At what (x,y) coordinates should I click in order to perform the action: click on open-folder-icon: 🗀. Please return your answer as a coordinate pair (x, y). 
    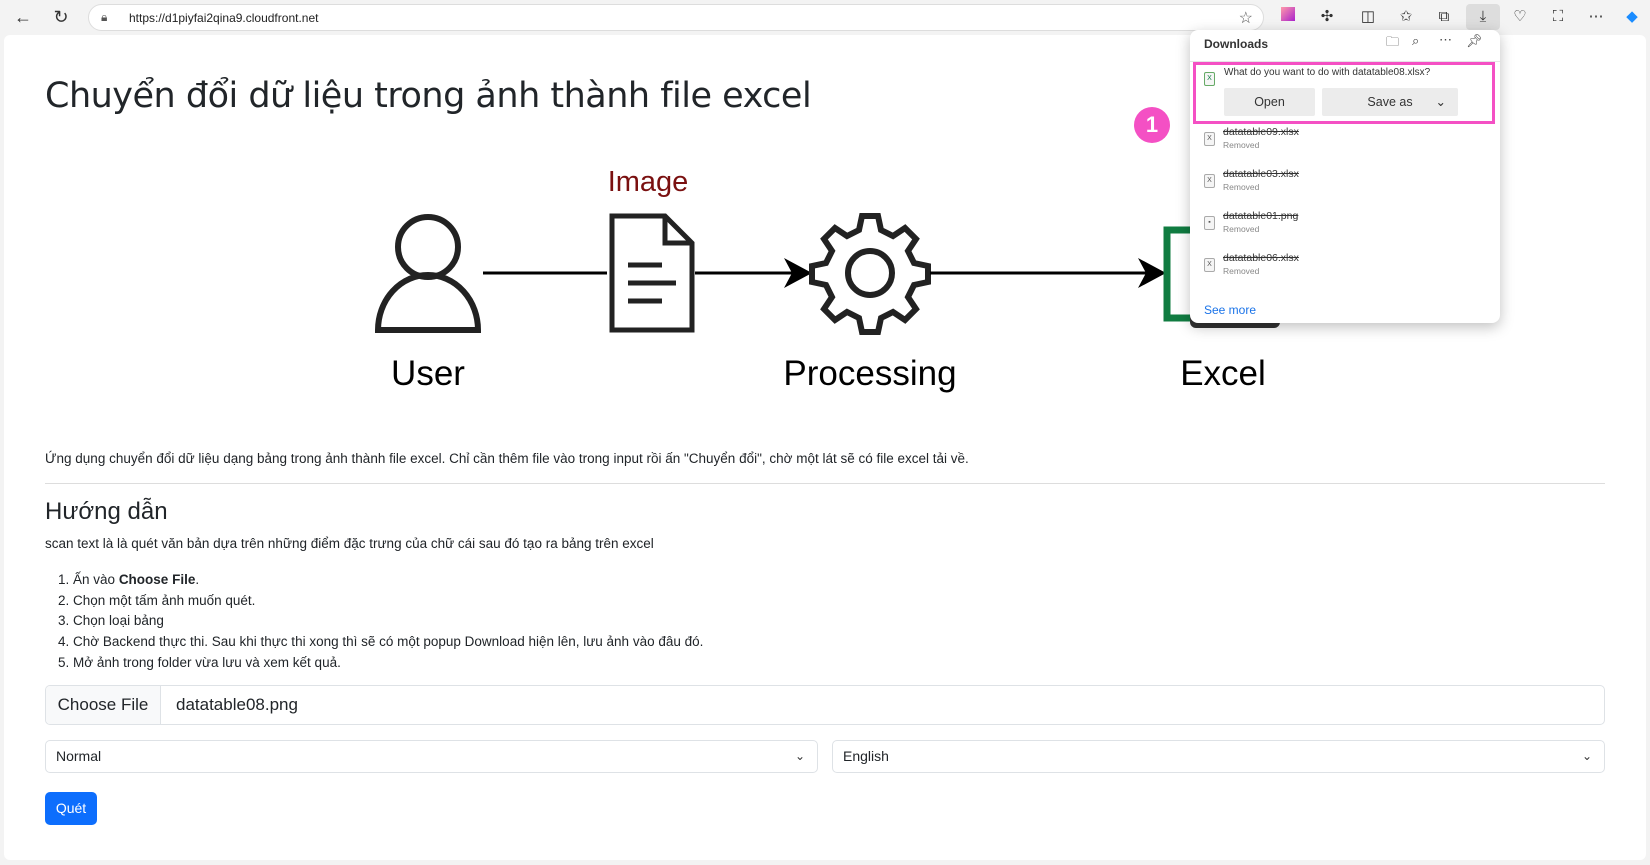
    Looking at the image, I should click on (1392, 44).